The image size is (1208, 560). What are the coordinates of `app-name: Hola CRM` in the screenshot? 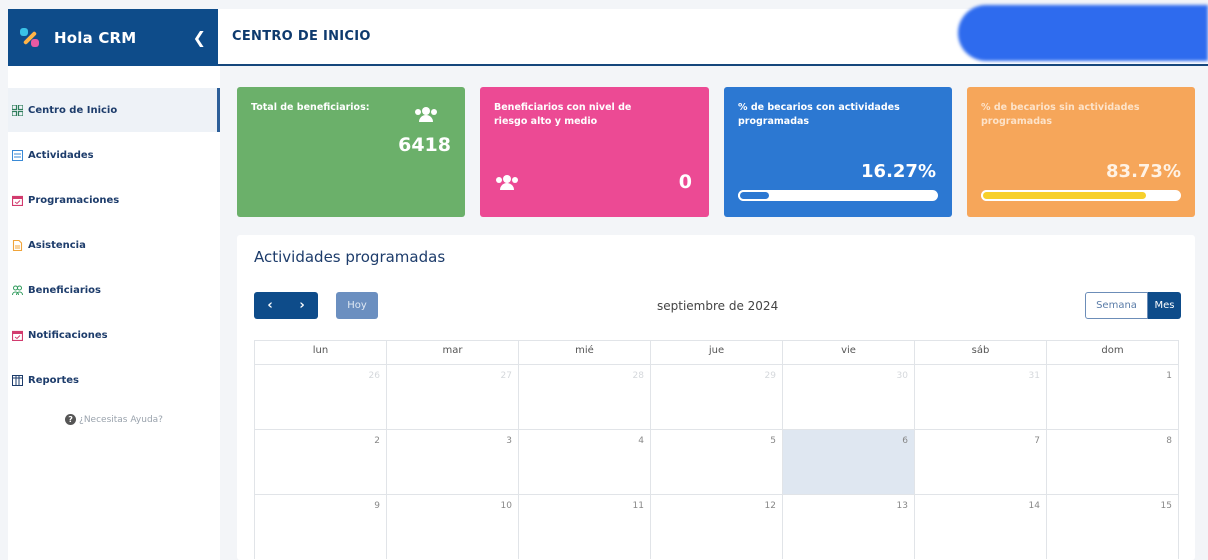 It's located at (95, 37).